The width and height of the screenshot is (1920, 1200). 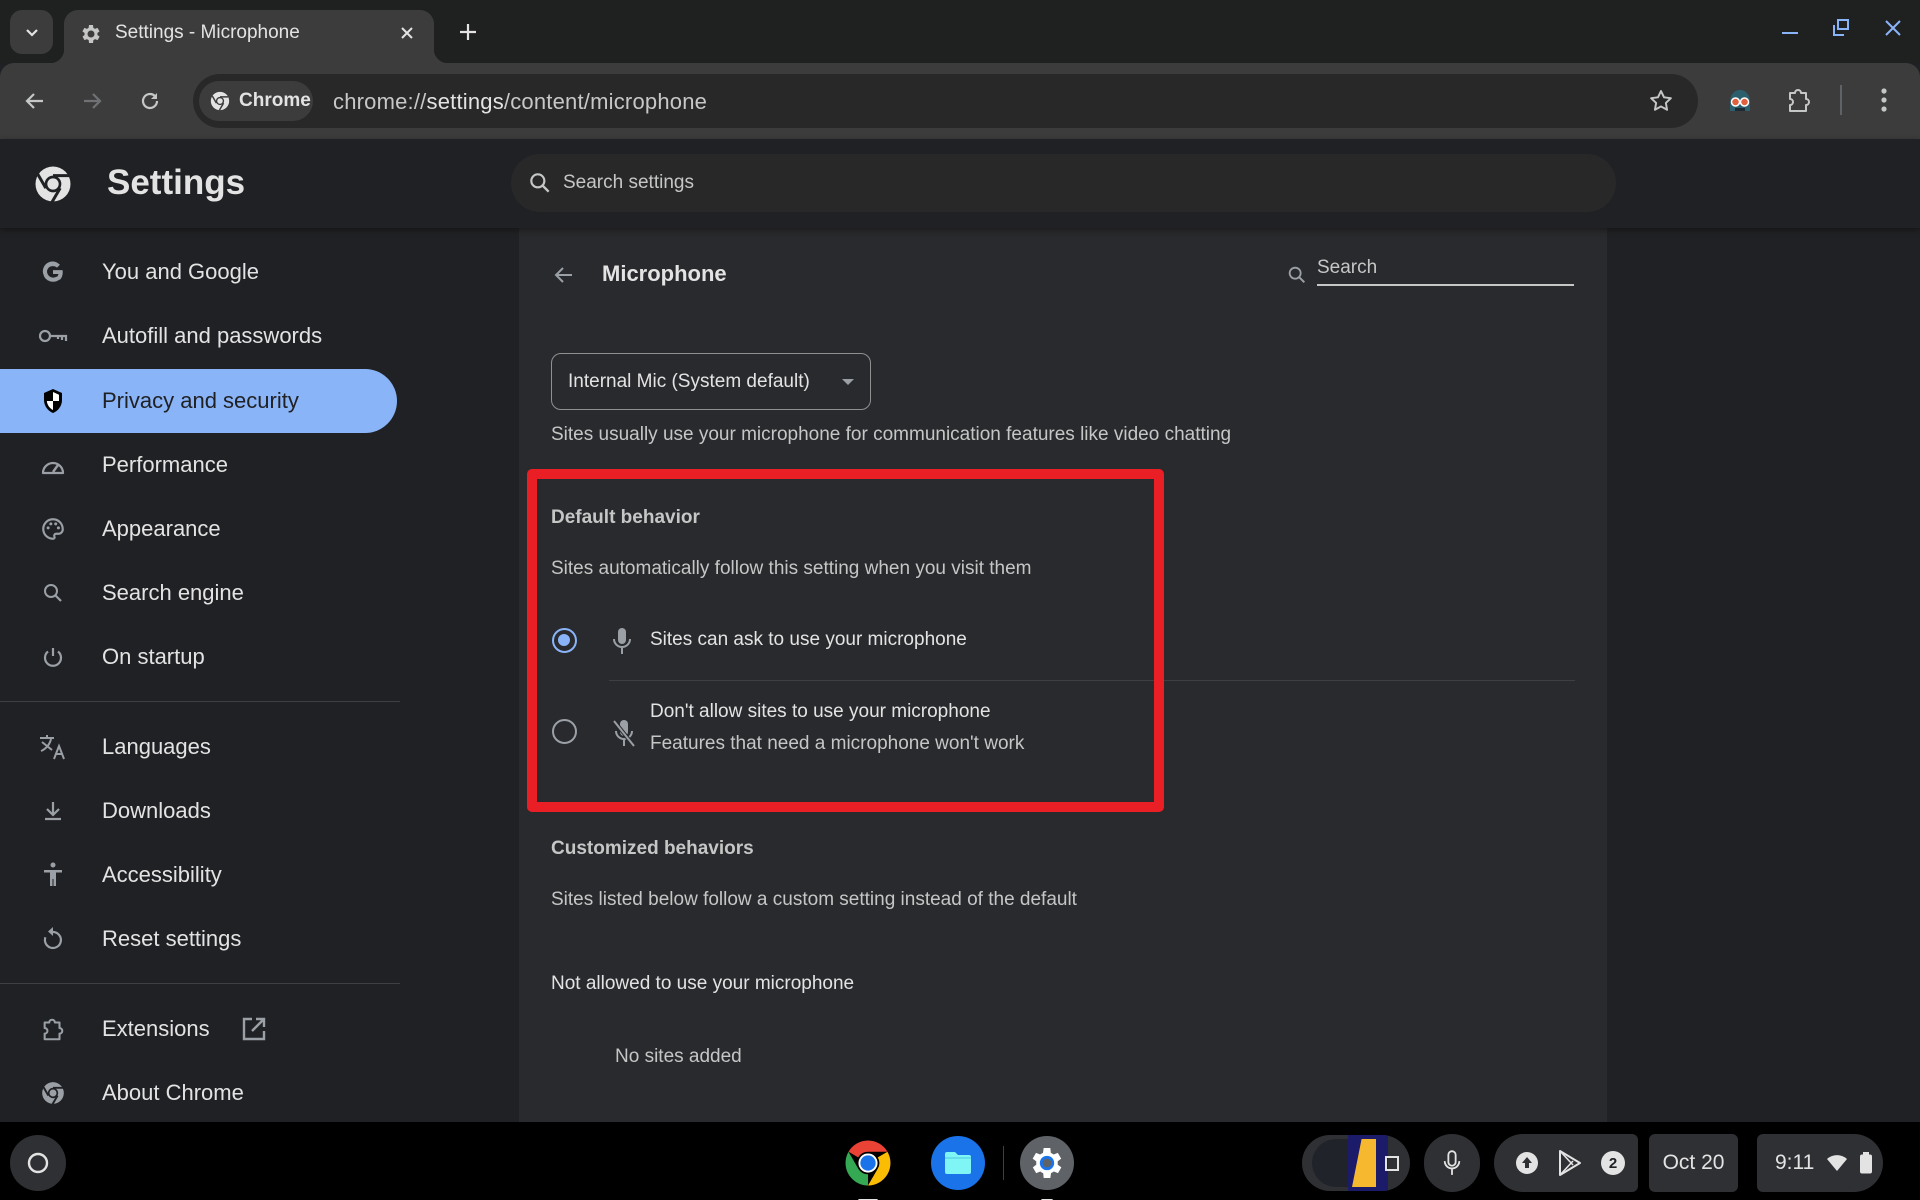 What do you see at coordinates (564, 731) in the screenshot?
I see `radio-button-unchecked` at bounding box center [564, 731].